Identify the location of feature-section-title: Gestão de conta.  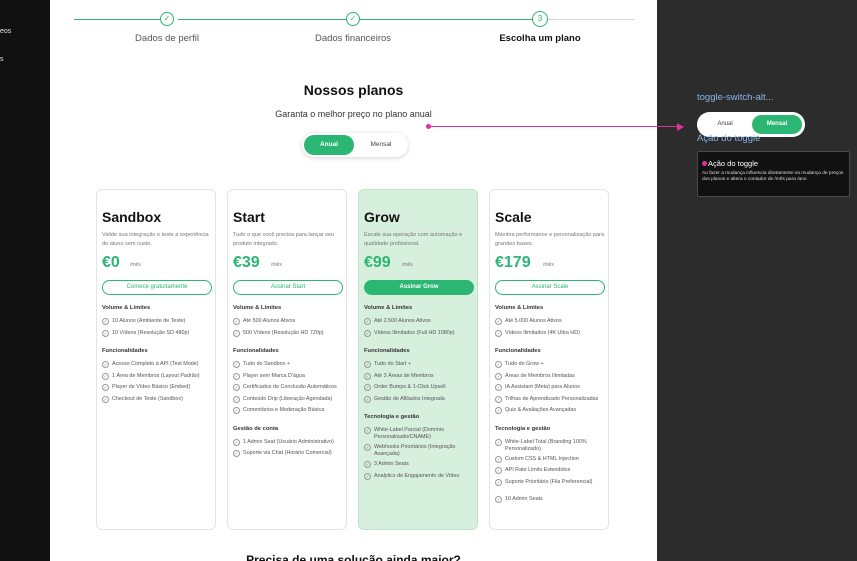
(256, 428).